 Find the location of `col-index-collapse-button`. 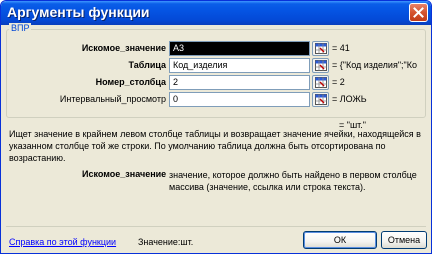

col-index-collapse-button is located at coordinates (320, 82).